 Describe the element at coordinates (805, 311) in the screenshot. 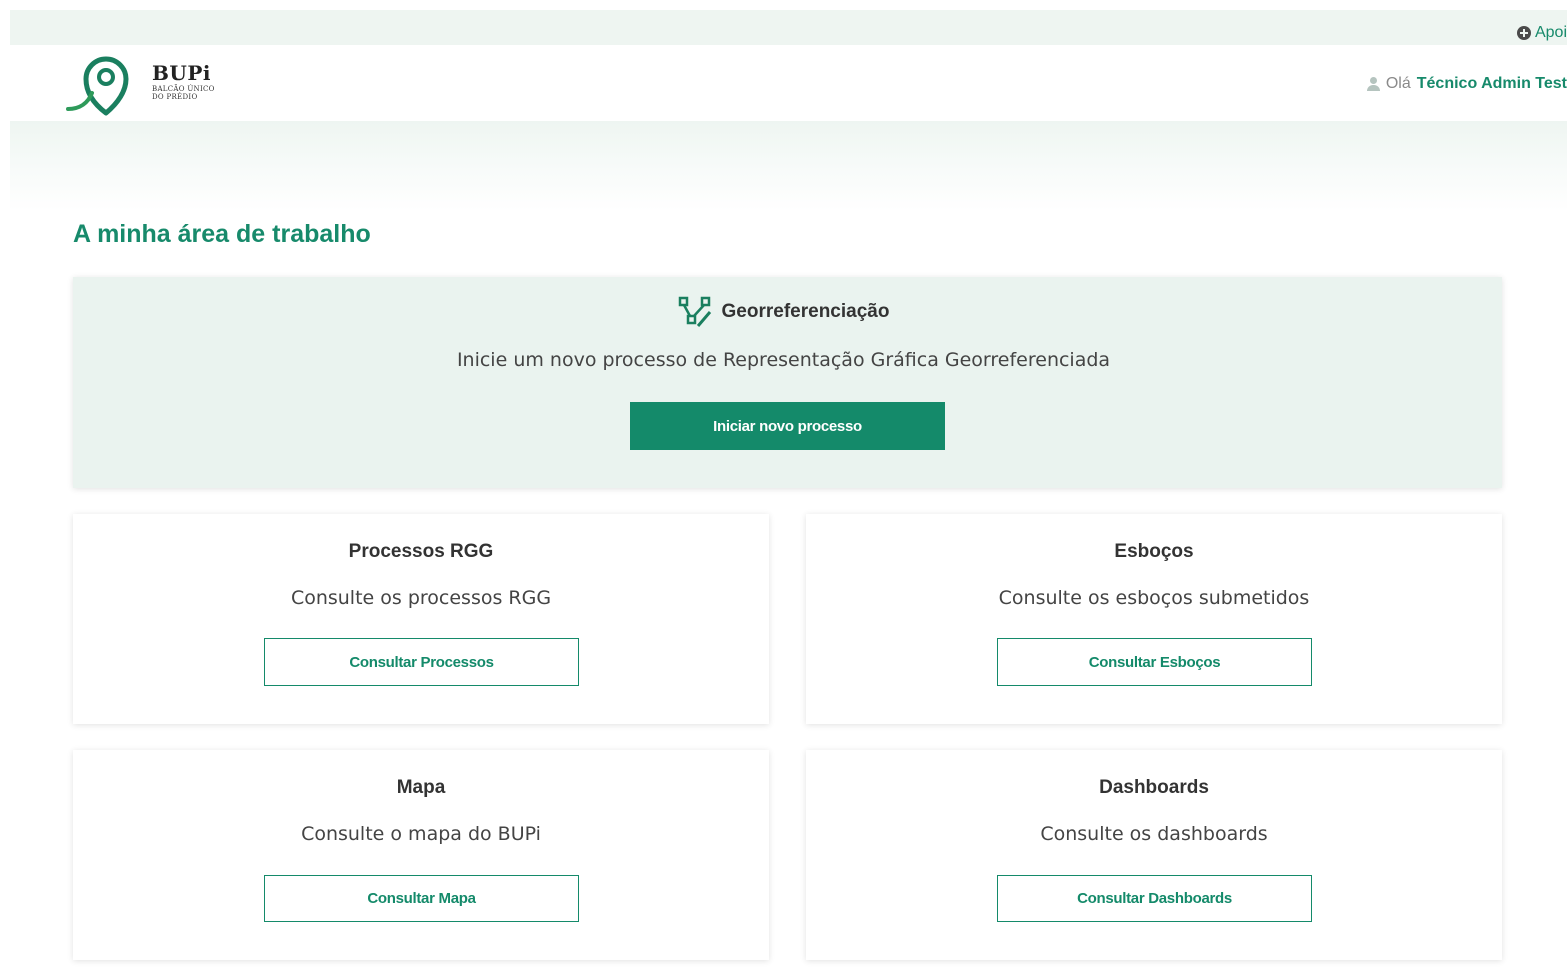

I see `georef-title: Georreferenciação` at that location.